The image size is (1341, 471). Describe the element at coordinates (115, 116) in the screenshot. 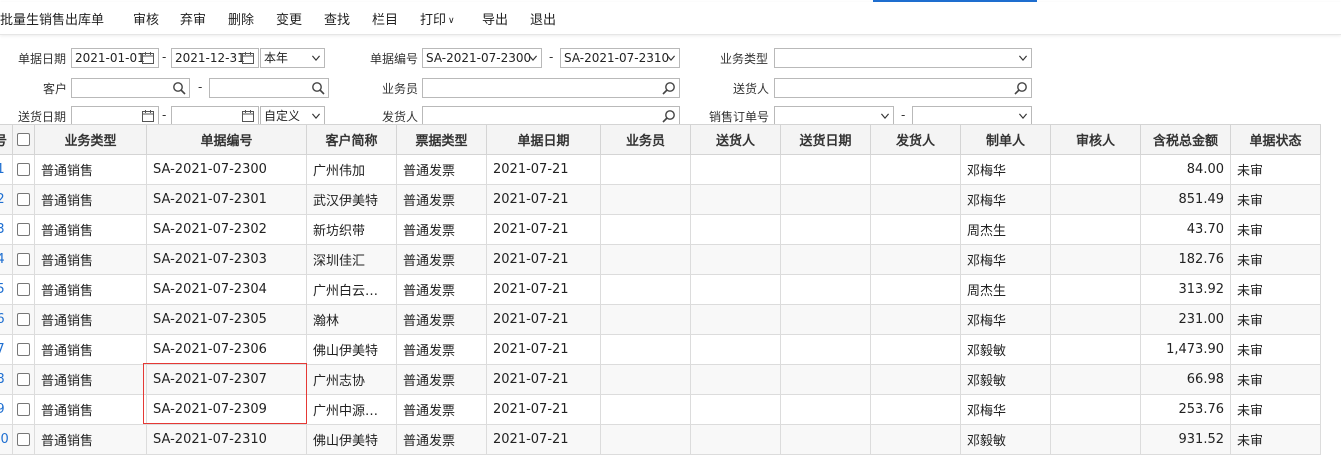

I see `delivery-date-from-field` at that location.